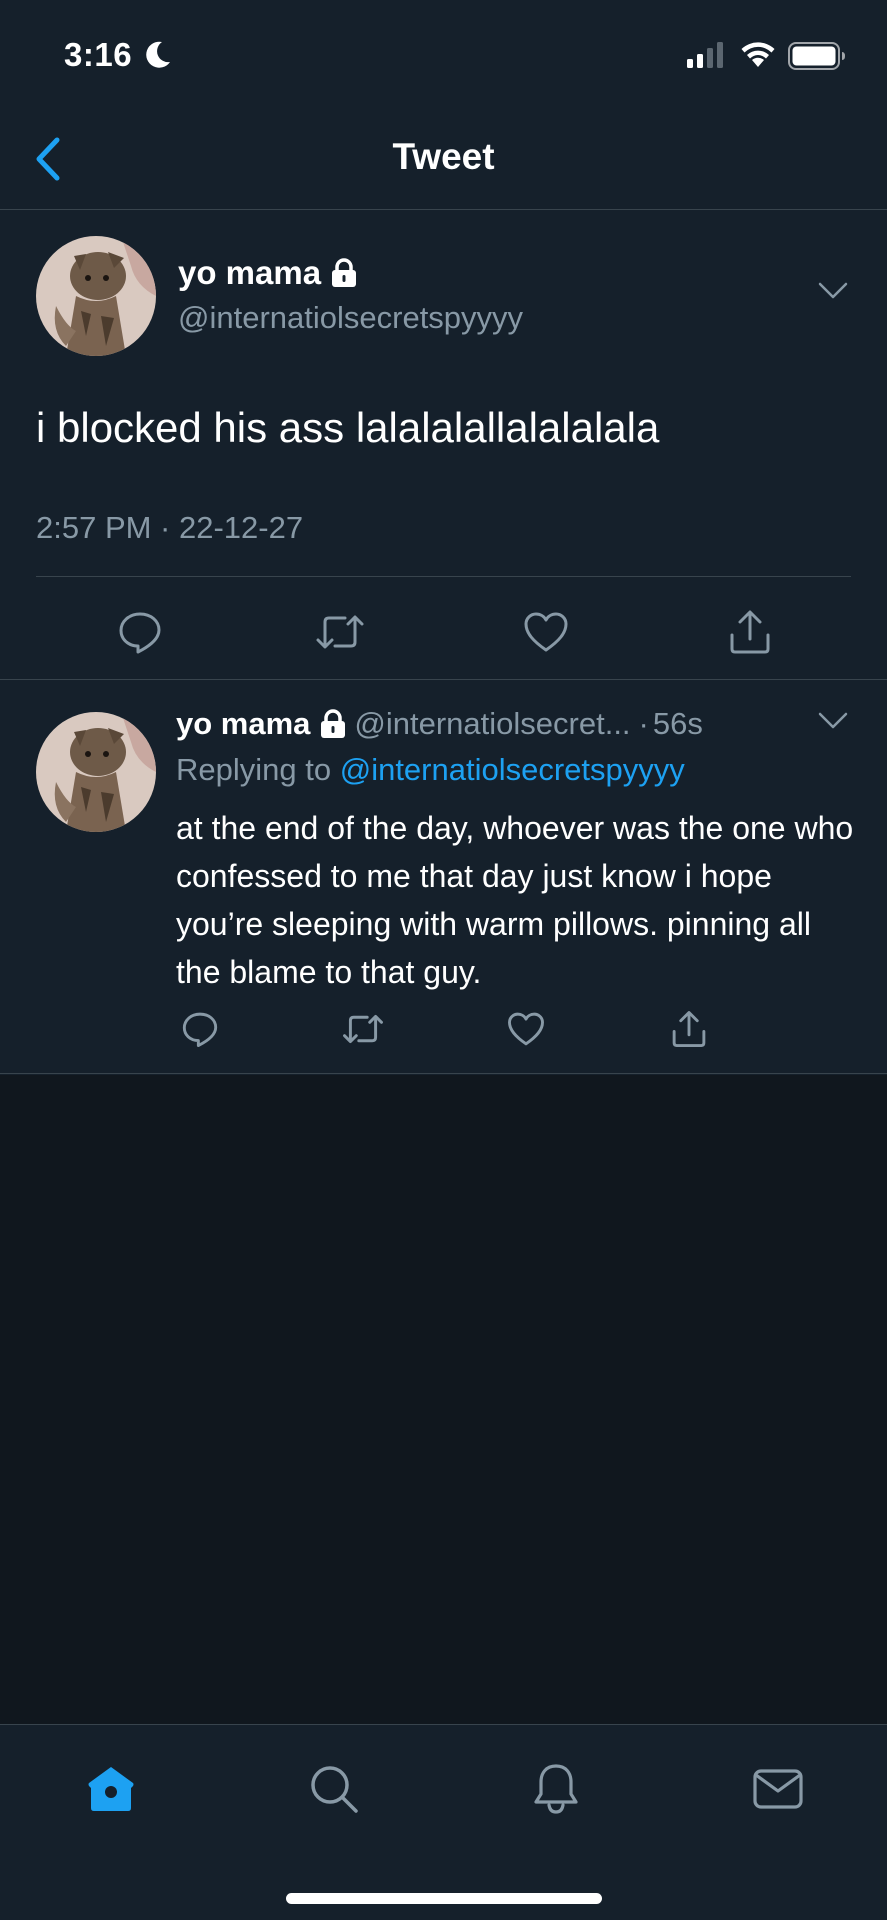 This screenshot has width=887, height=1920. I want to click on tab-search, so click(334, 1789).